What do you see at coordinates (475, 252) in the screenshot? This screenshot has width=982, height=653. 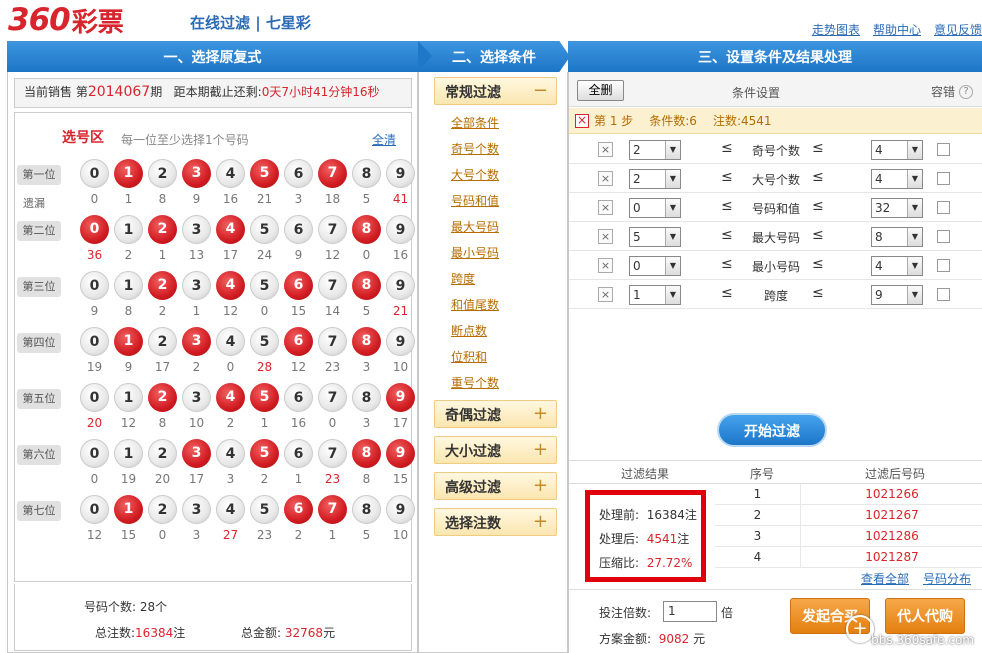 I see `condition-link: 最小号码` at bounding box center [475, 252].